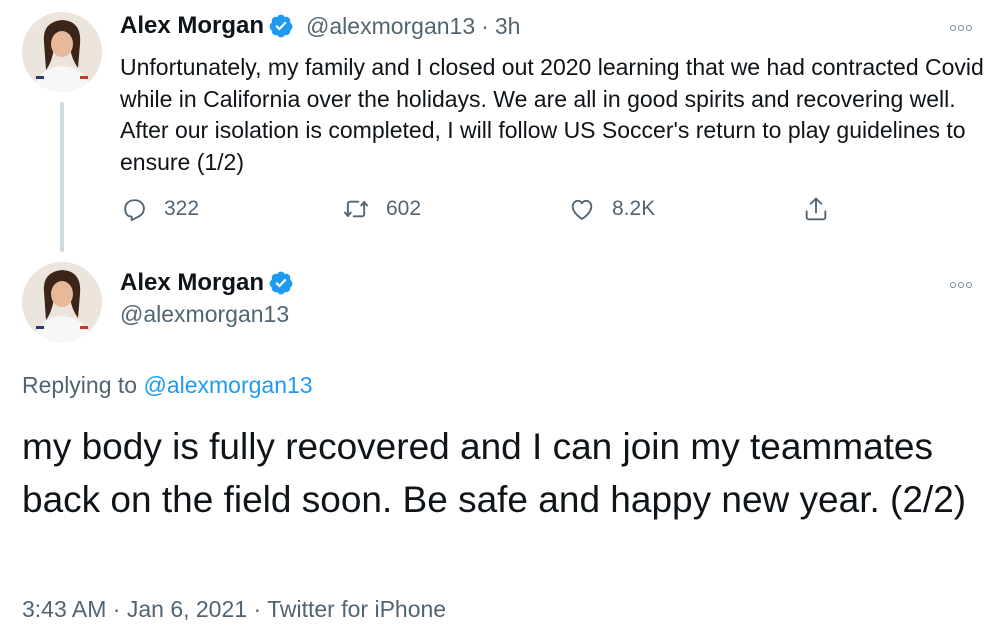  What do you see at coordinates (187, 609) in the screenshot?
I see `tweet-date: Jan 6, 2021` at bounding box center [187, 609].